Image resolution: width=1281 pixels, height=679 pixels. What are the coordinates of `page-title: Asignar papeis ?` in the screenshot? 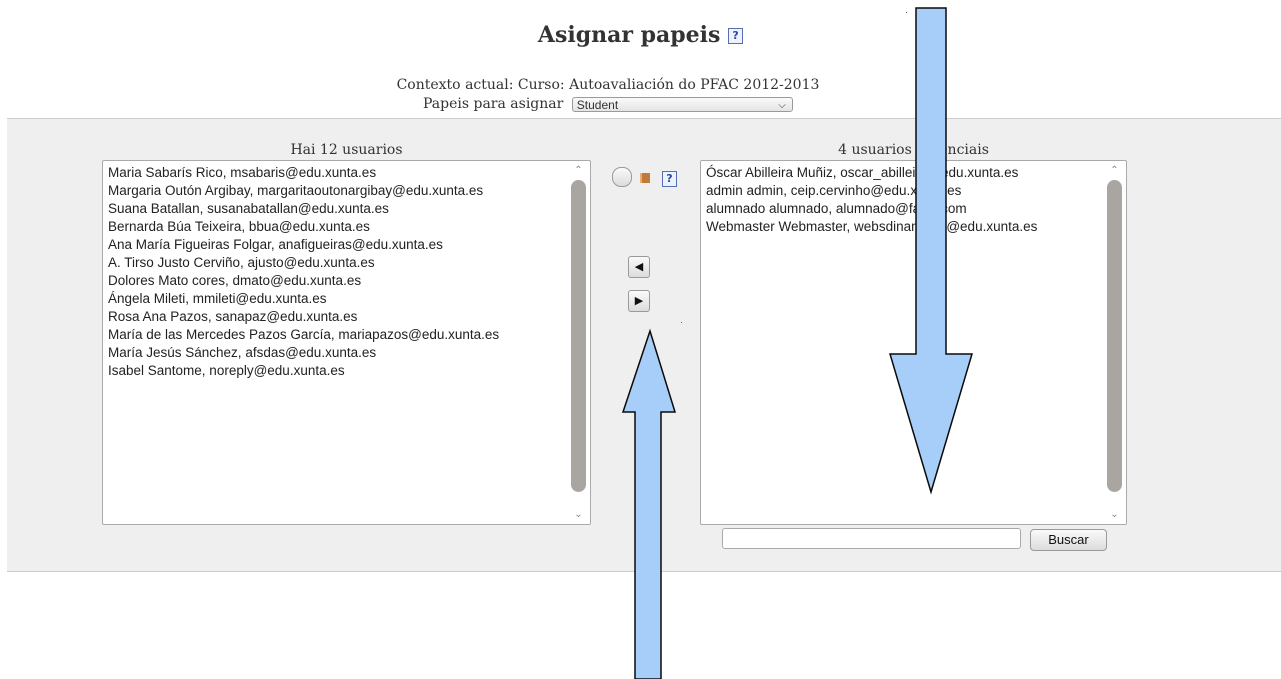 It's located at (640, 35).